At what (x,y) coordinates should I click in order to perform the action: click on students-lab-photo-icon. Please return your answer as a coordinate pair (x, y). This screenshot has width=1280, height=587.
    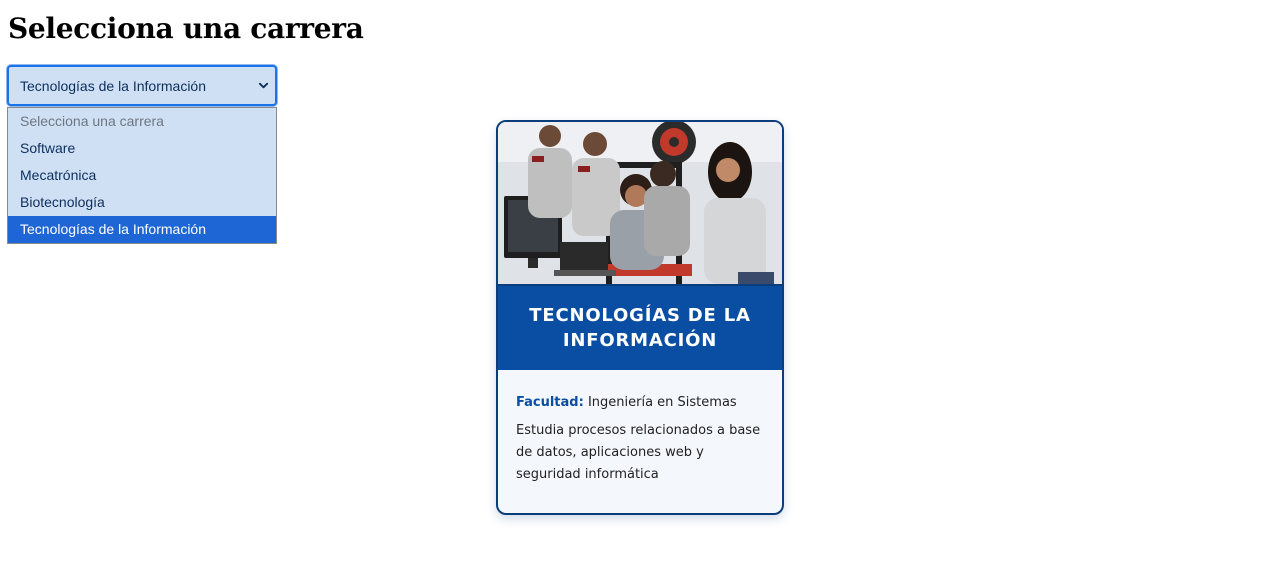
    Looking at the image, I should click on (640, 203).